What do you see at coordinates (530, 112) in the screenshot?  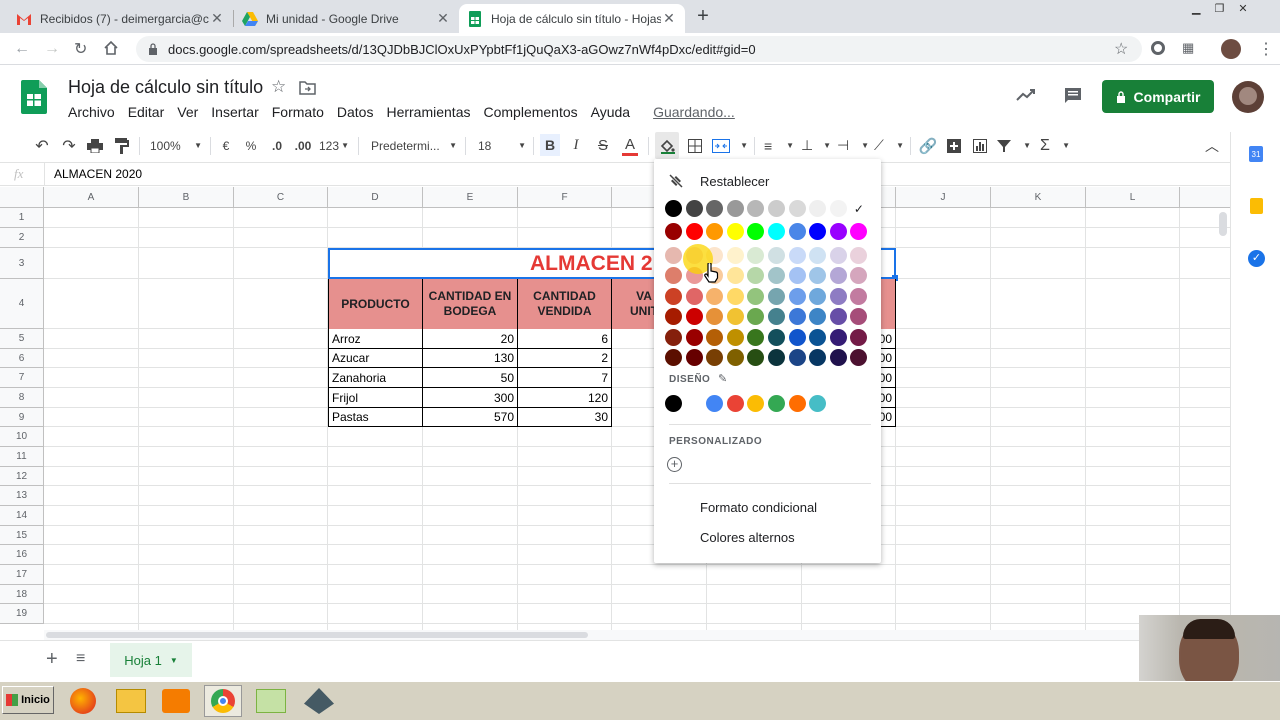 I see `menu-complementos: Complementos` at bounding box center [530, 112].